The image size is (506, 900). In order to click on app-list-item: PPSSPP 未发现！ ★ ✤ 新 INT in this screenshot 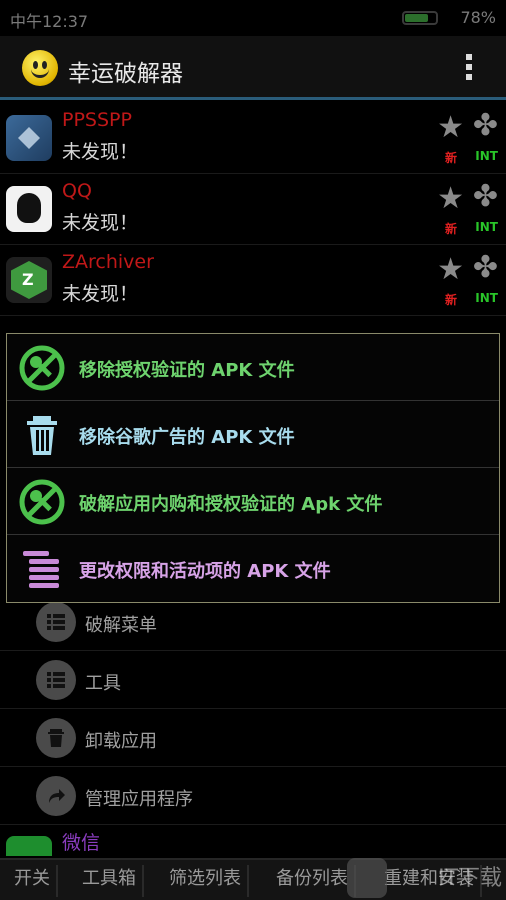, I will do `click(253, 138)`.